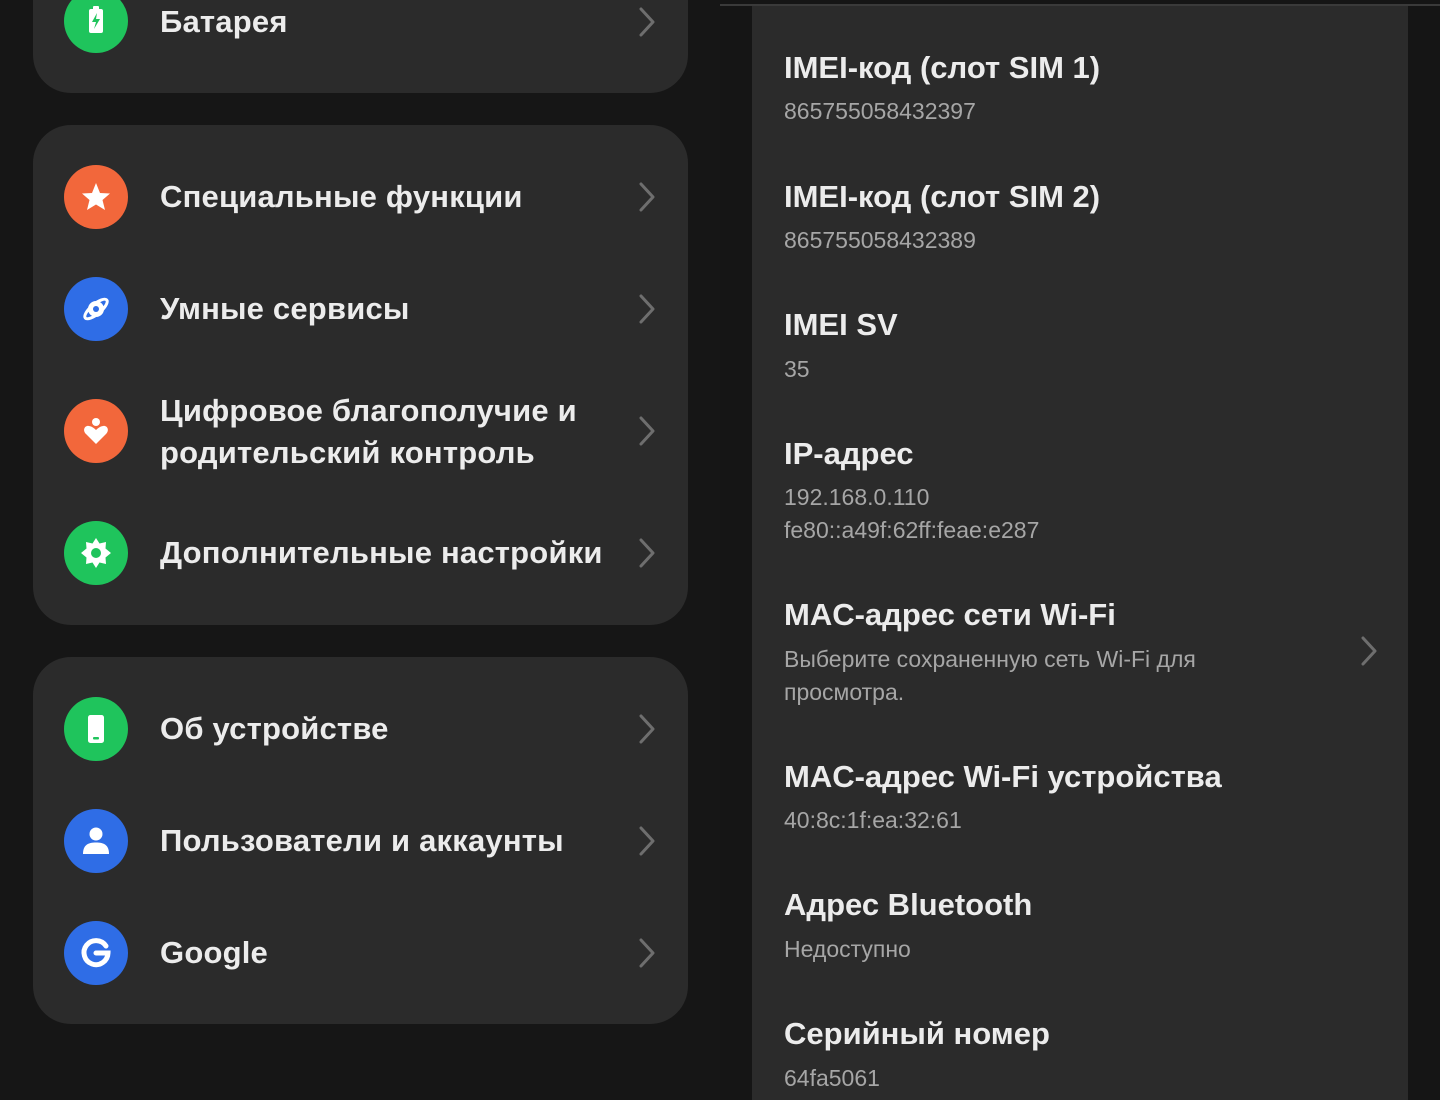 This screenshot has height=1100, width=1440. What do you see at coordinates (873, 820) in the screenshot?
I see `item-value: 40:8c:1f:ea:32:61` at bounding box center [873, 820].